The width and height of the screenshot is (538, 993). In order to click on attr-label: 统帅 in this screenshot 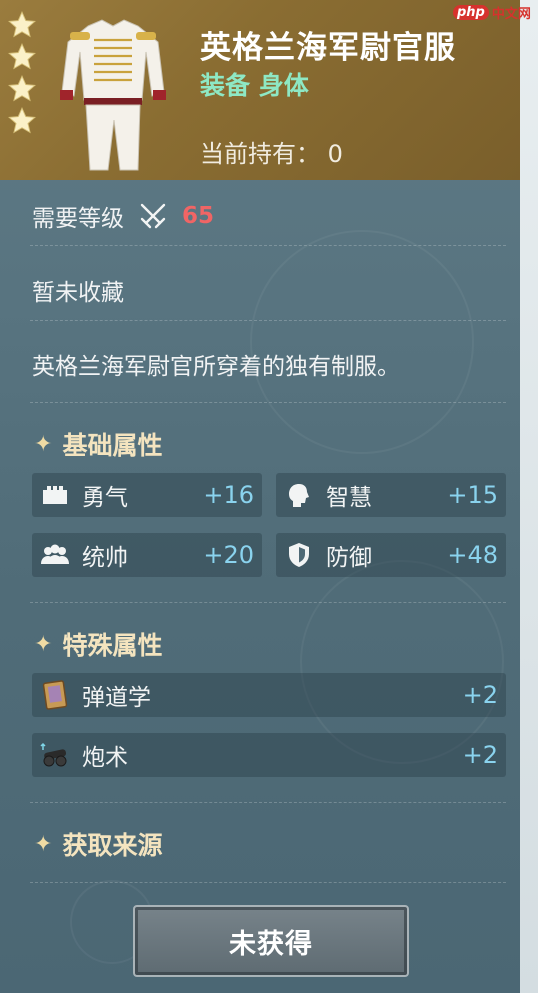, I will do `click(105, 558)`.